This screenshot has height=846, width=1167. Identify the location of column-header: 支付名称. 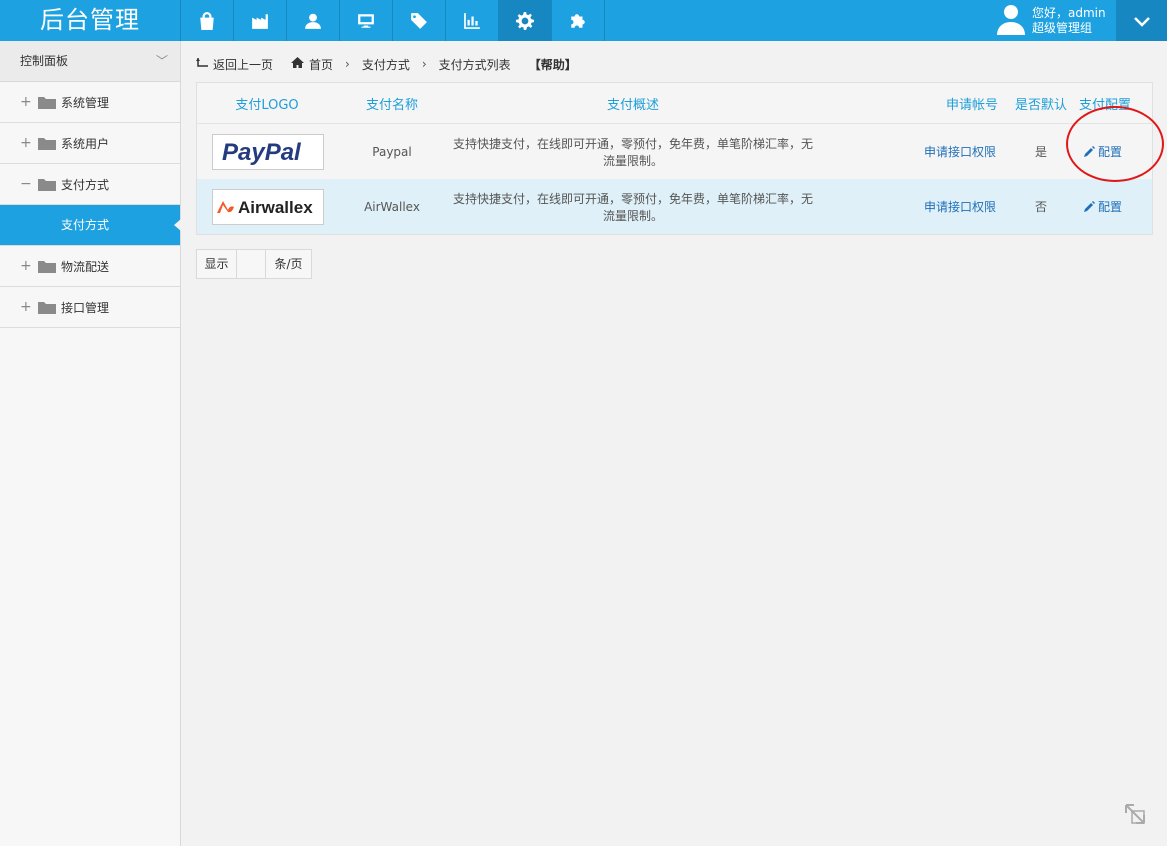
(392, 103).